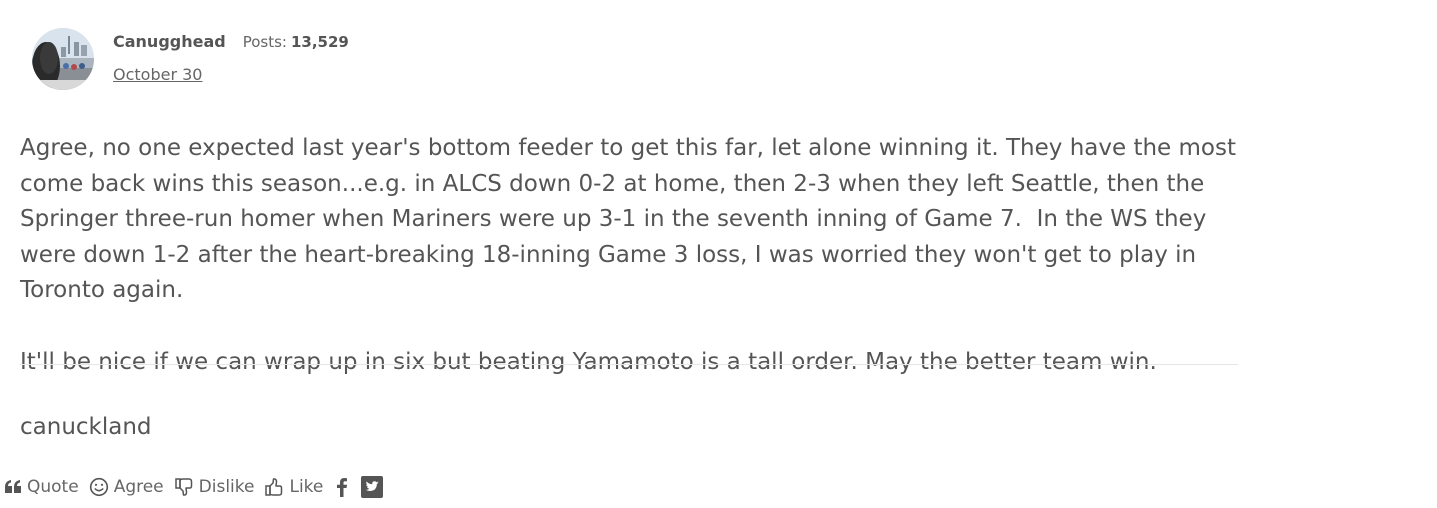  Describe the element at coordinates (98, 487) in the screenshot. I see `smile-icon` at that location.